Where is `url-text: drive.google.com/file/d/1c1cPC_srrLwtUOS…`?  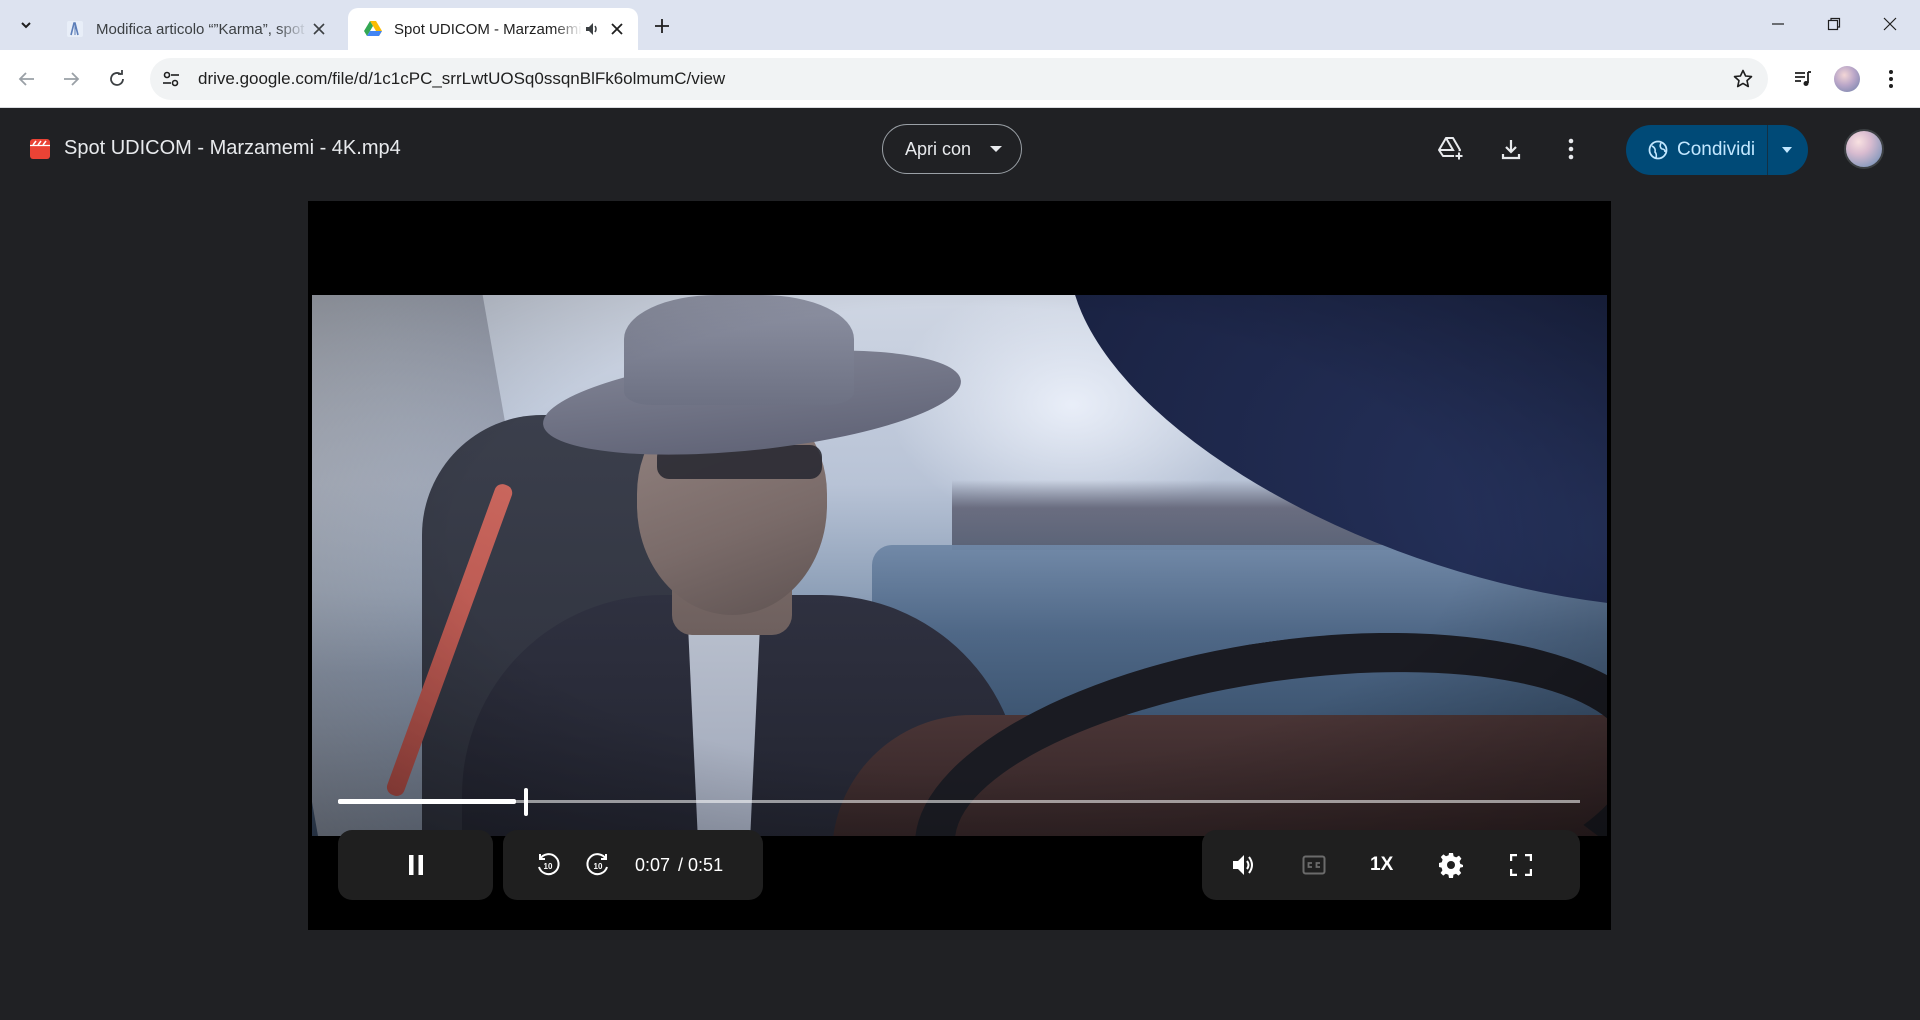 url-text: drive.google.com/file/d/1c1cPC_srrLwtUOS… is located at coordinates (461, 79).